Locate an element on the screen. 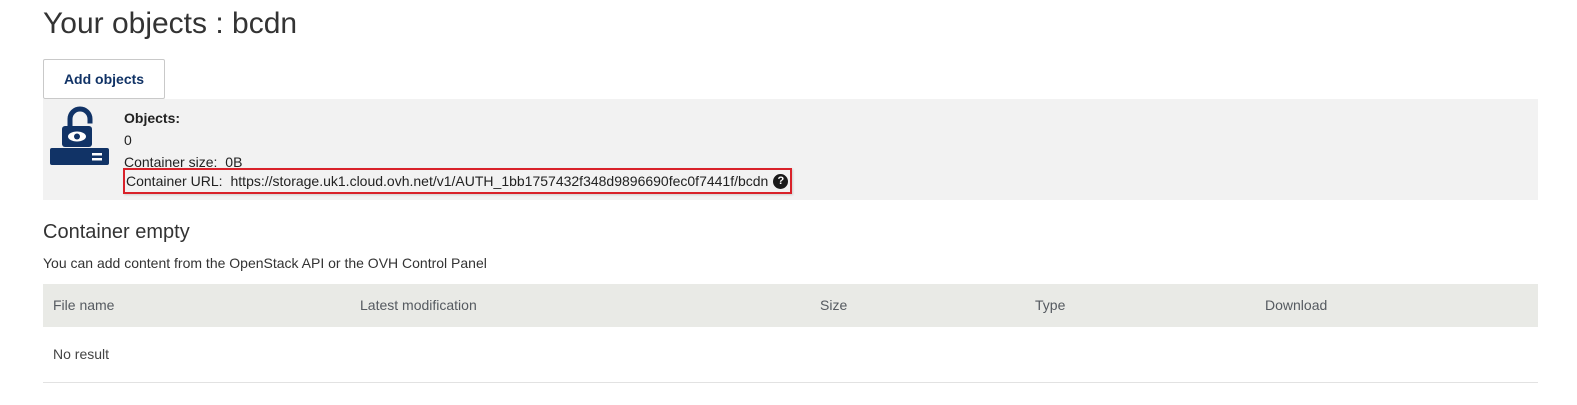 This screenshot has width=1577, height=405. help-icon: ? is located at coordinates (781, 181).